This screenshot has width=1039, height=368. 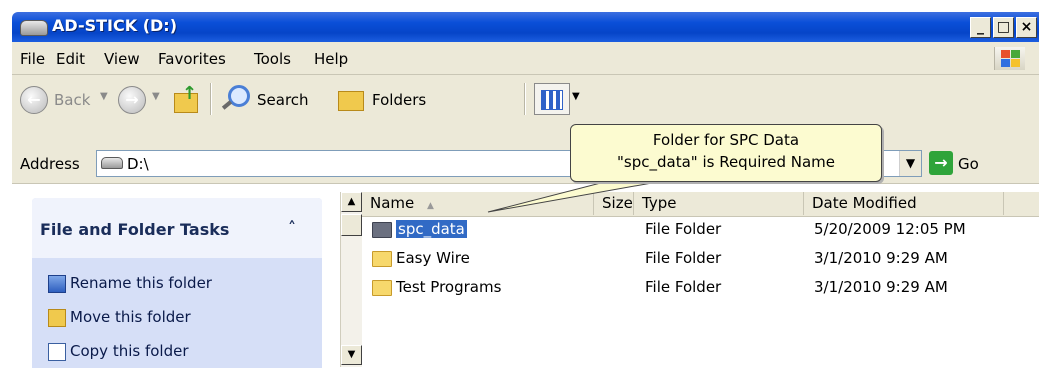 I want to click on move-folder-label: Move this folder, so click(x=130, y=317).